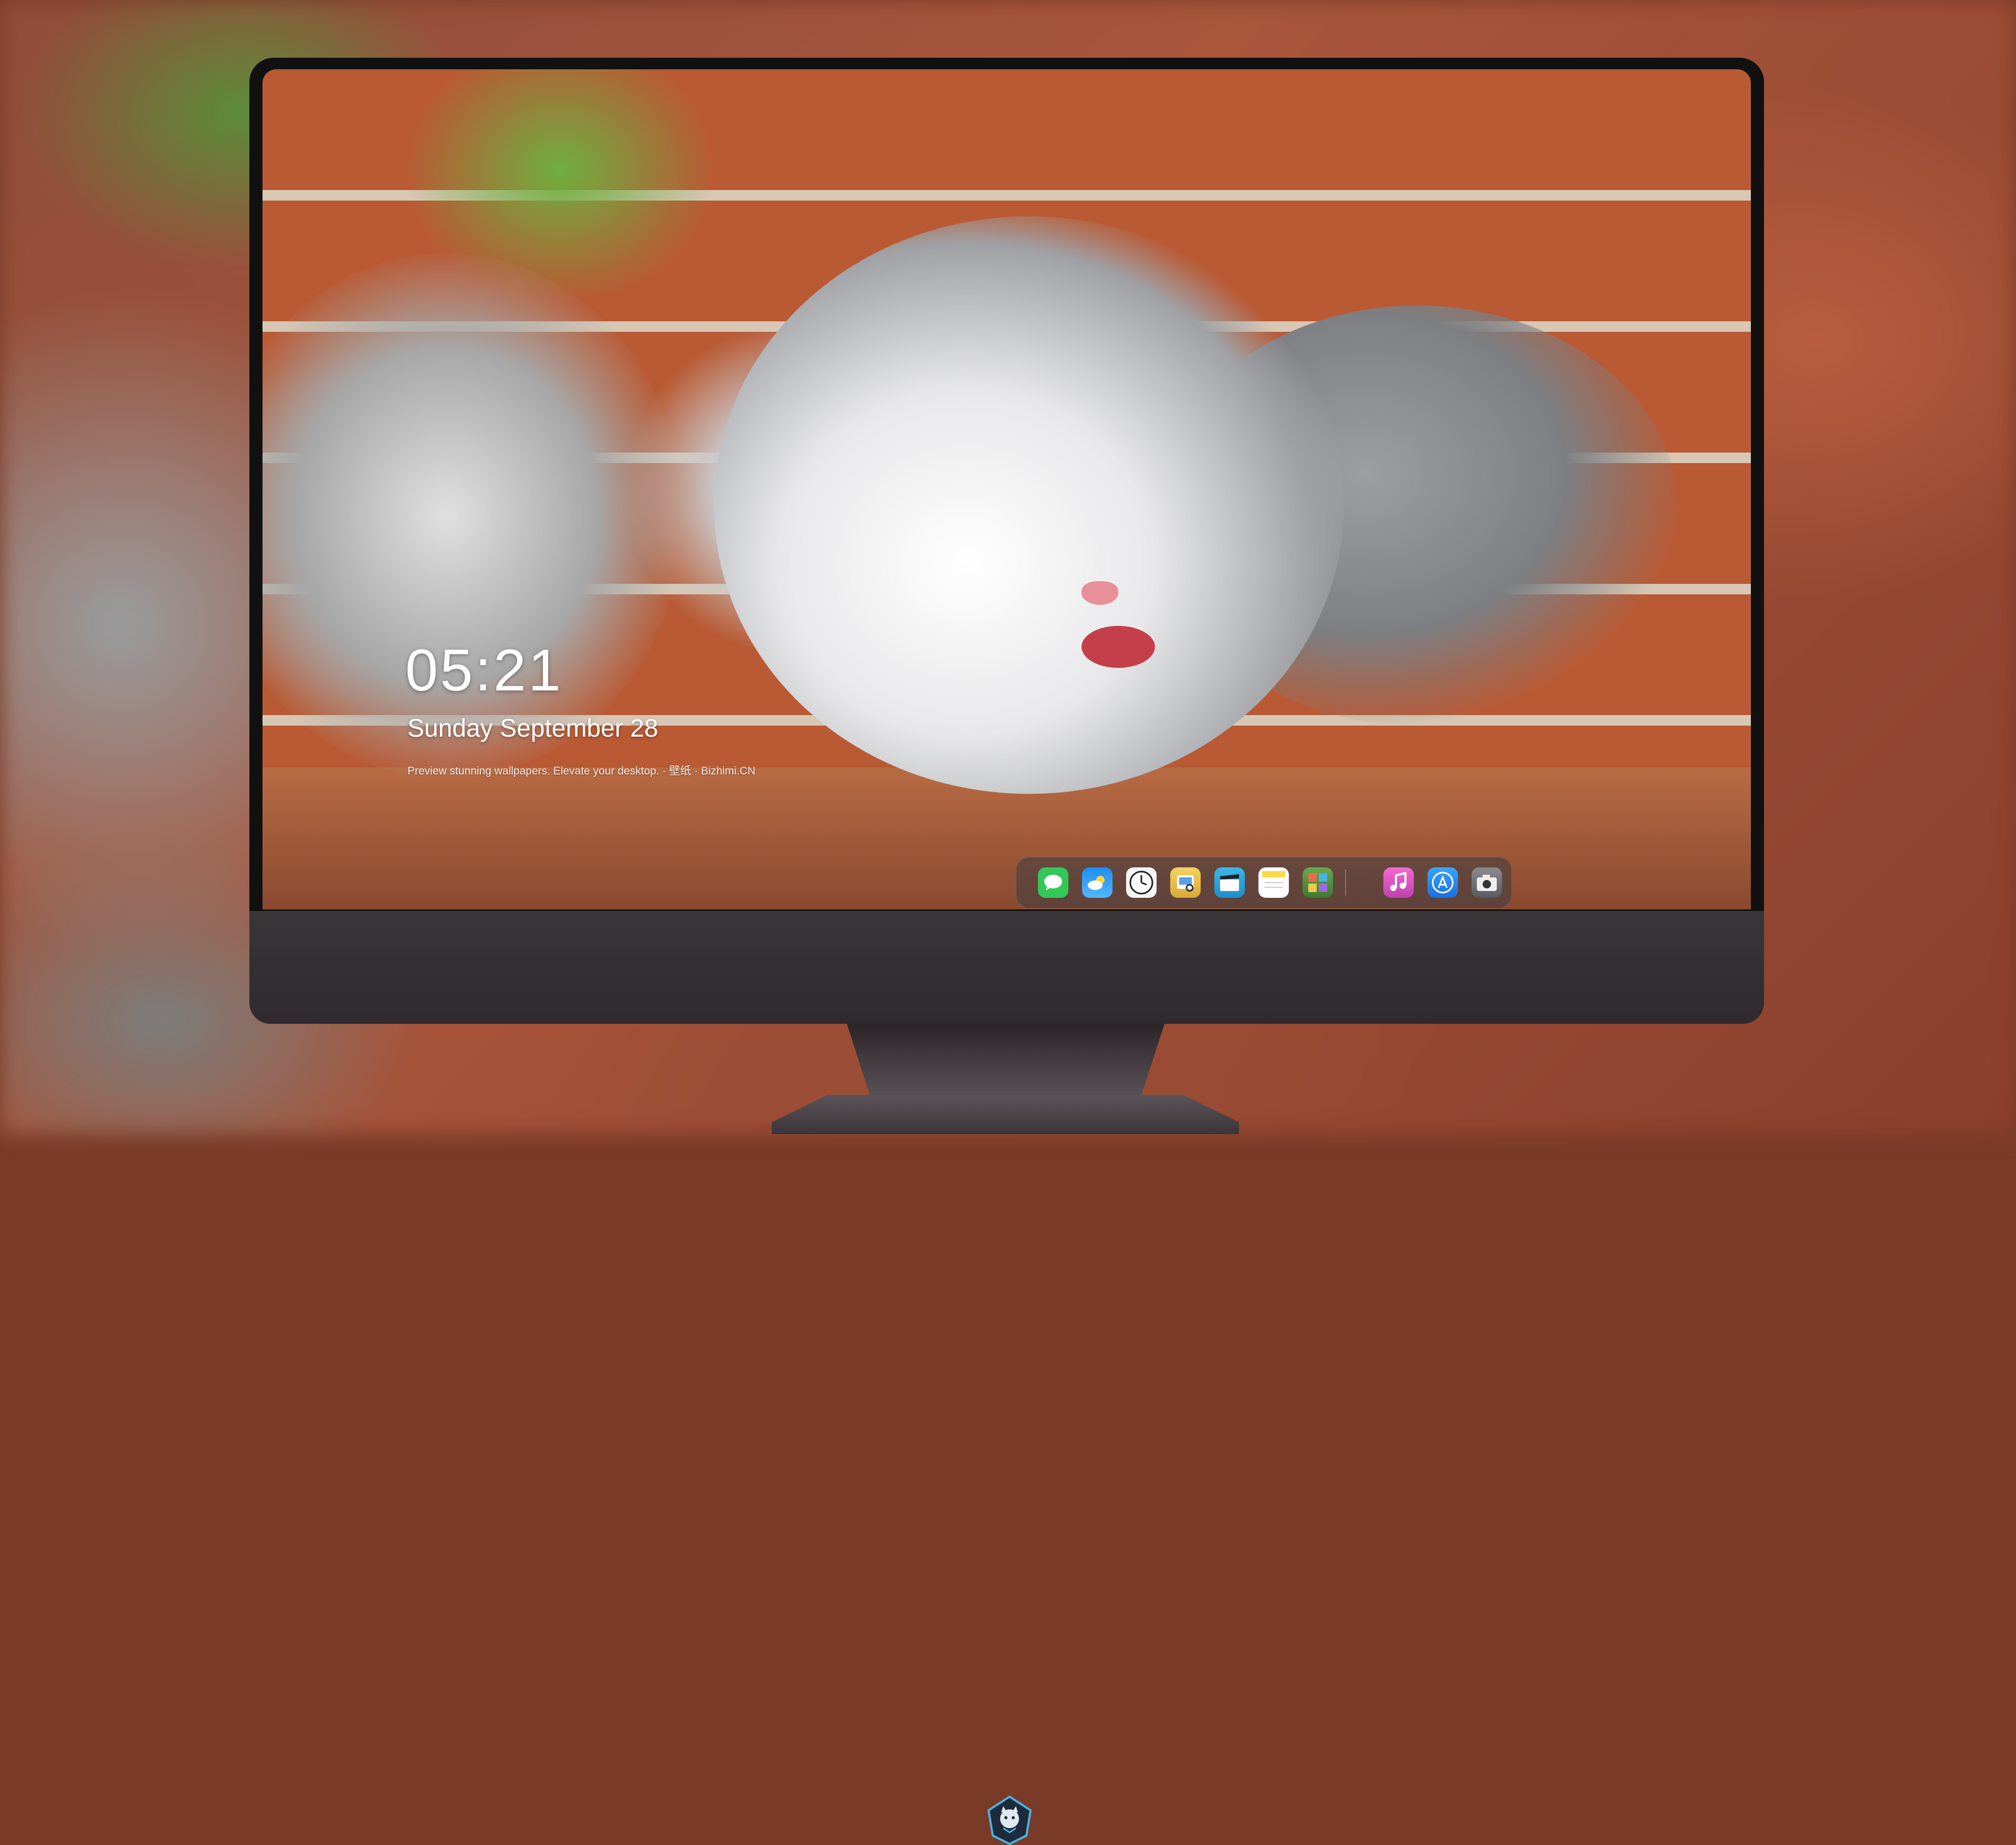 This screenshot has height=1845, width=2016. What do you see at coordinates (1029, 505) in the screenshot?
I see `wallpaper-kitten-face` at bounding box center [1029, 505].